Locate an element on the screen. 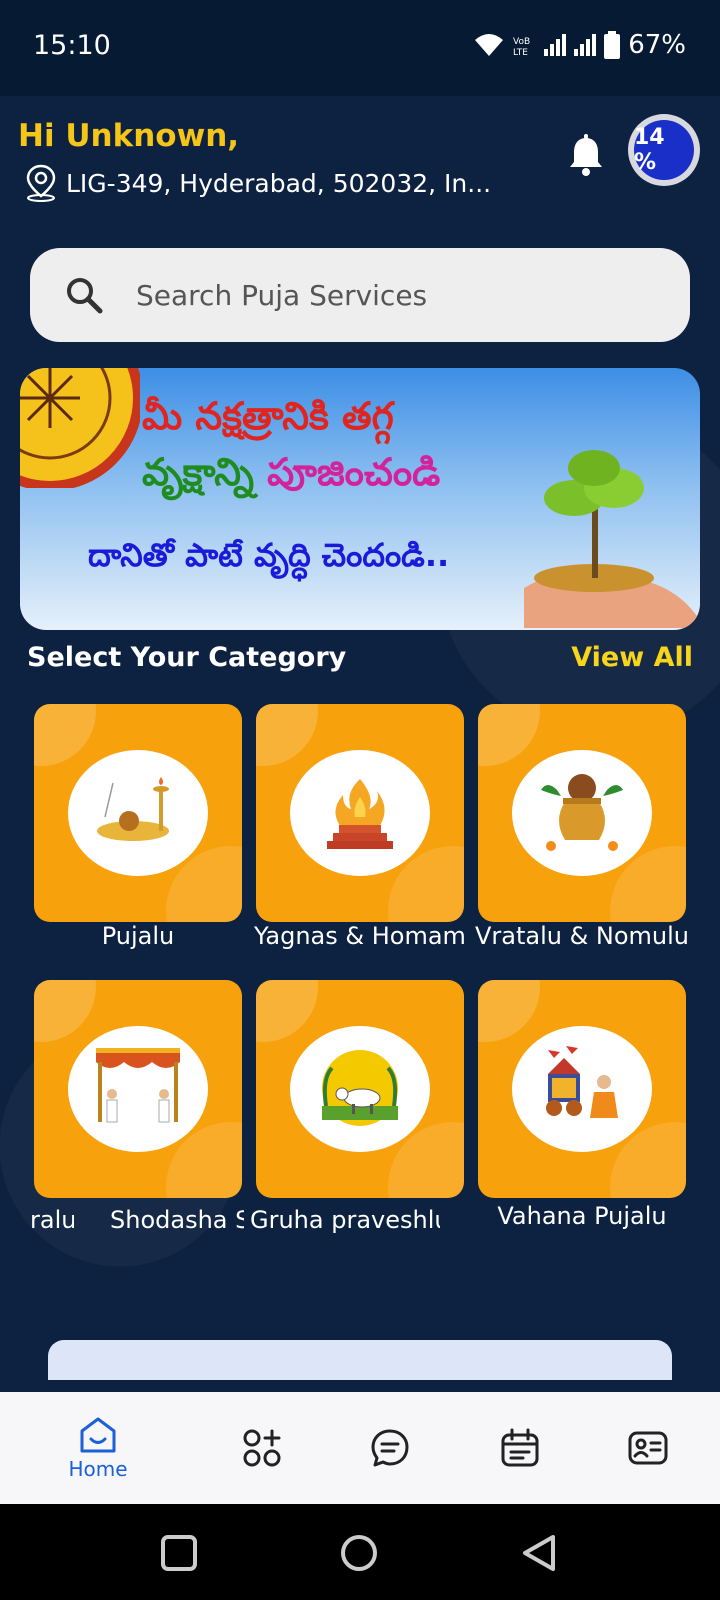 Image resolution: width=720 pixels, height=1600 pixels. category-card-vivaham is located at coordinates (138, 1089).